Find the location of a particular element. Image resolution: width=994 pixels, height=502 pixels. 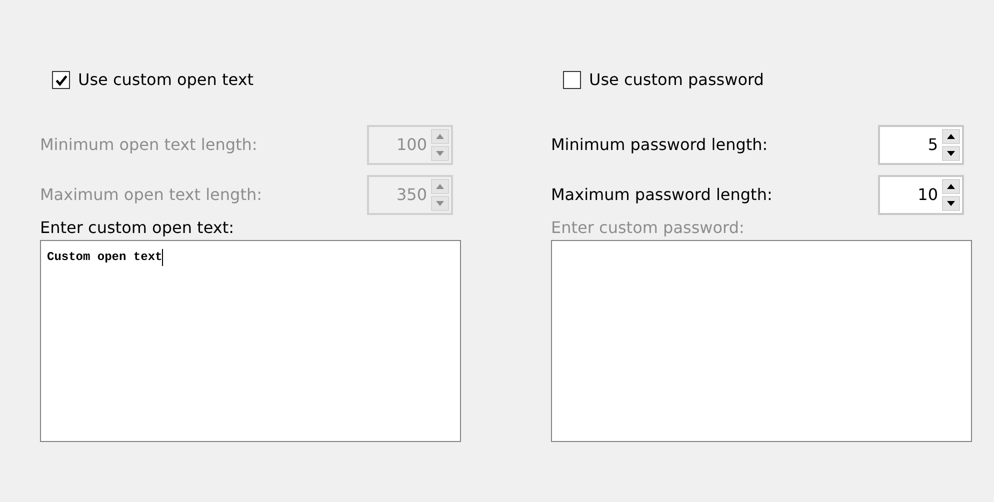

field-label: Minimum password length: is located at coordinates (659, 144).